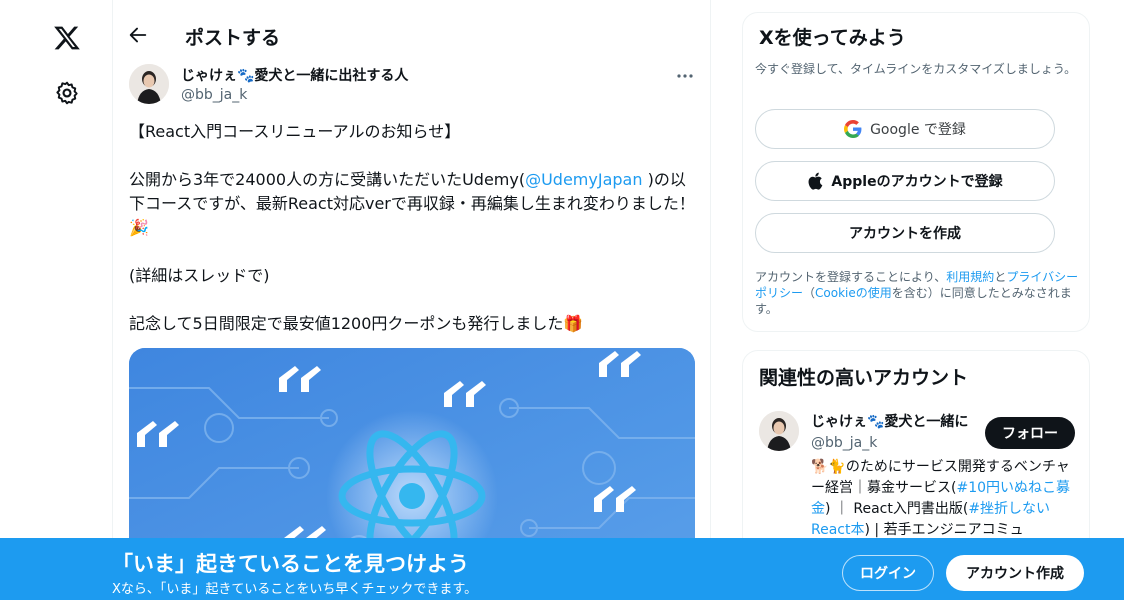 The image size is (1124, 600). What do you see at coordinates (199, 275) in the screenshot?
I see `post-line-3: (詳細はスレッドで)` at bounding box center [199, 275].